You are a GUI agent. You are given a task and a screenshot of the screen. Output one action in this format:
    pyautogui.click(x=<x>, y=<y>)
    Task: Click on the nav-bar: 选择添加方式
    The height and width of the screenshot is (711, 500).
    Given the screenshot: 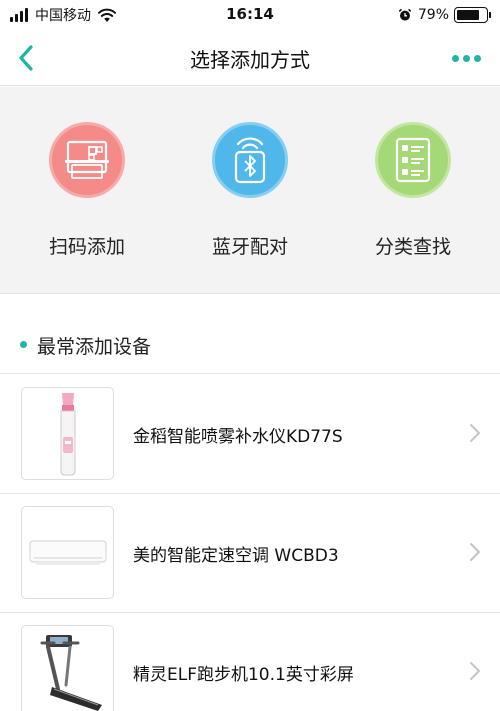 What is the action you would take?
    pyautogui.click(x=250, y=58)
    